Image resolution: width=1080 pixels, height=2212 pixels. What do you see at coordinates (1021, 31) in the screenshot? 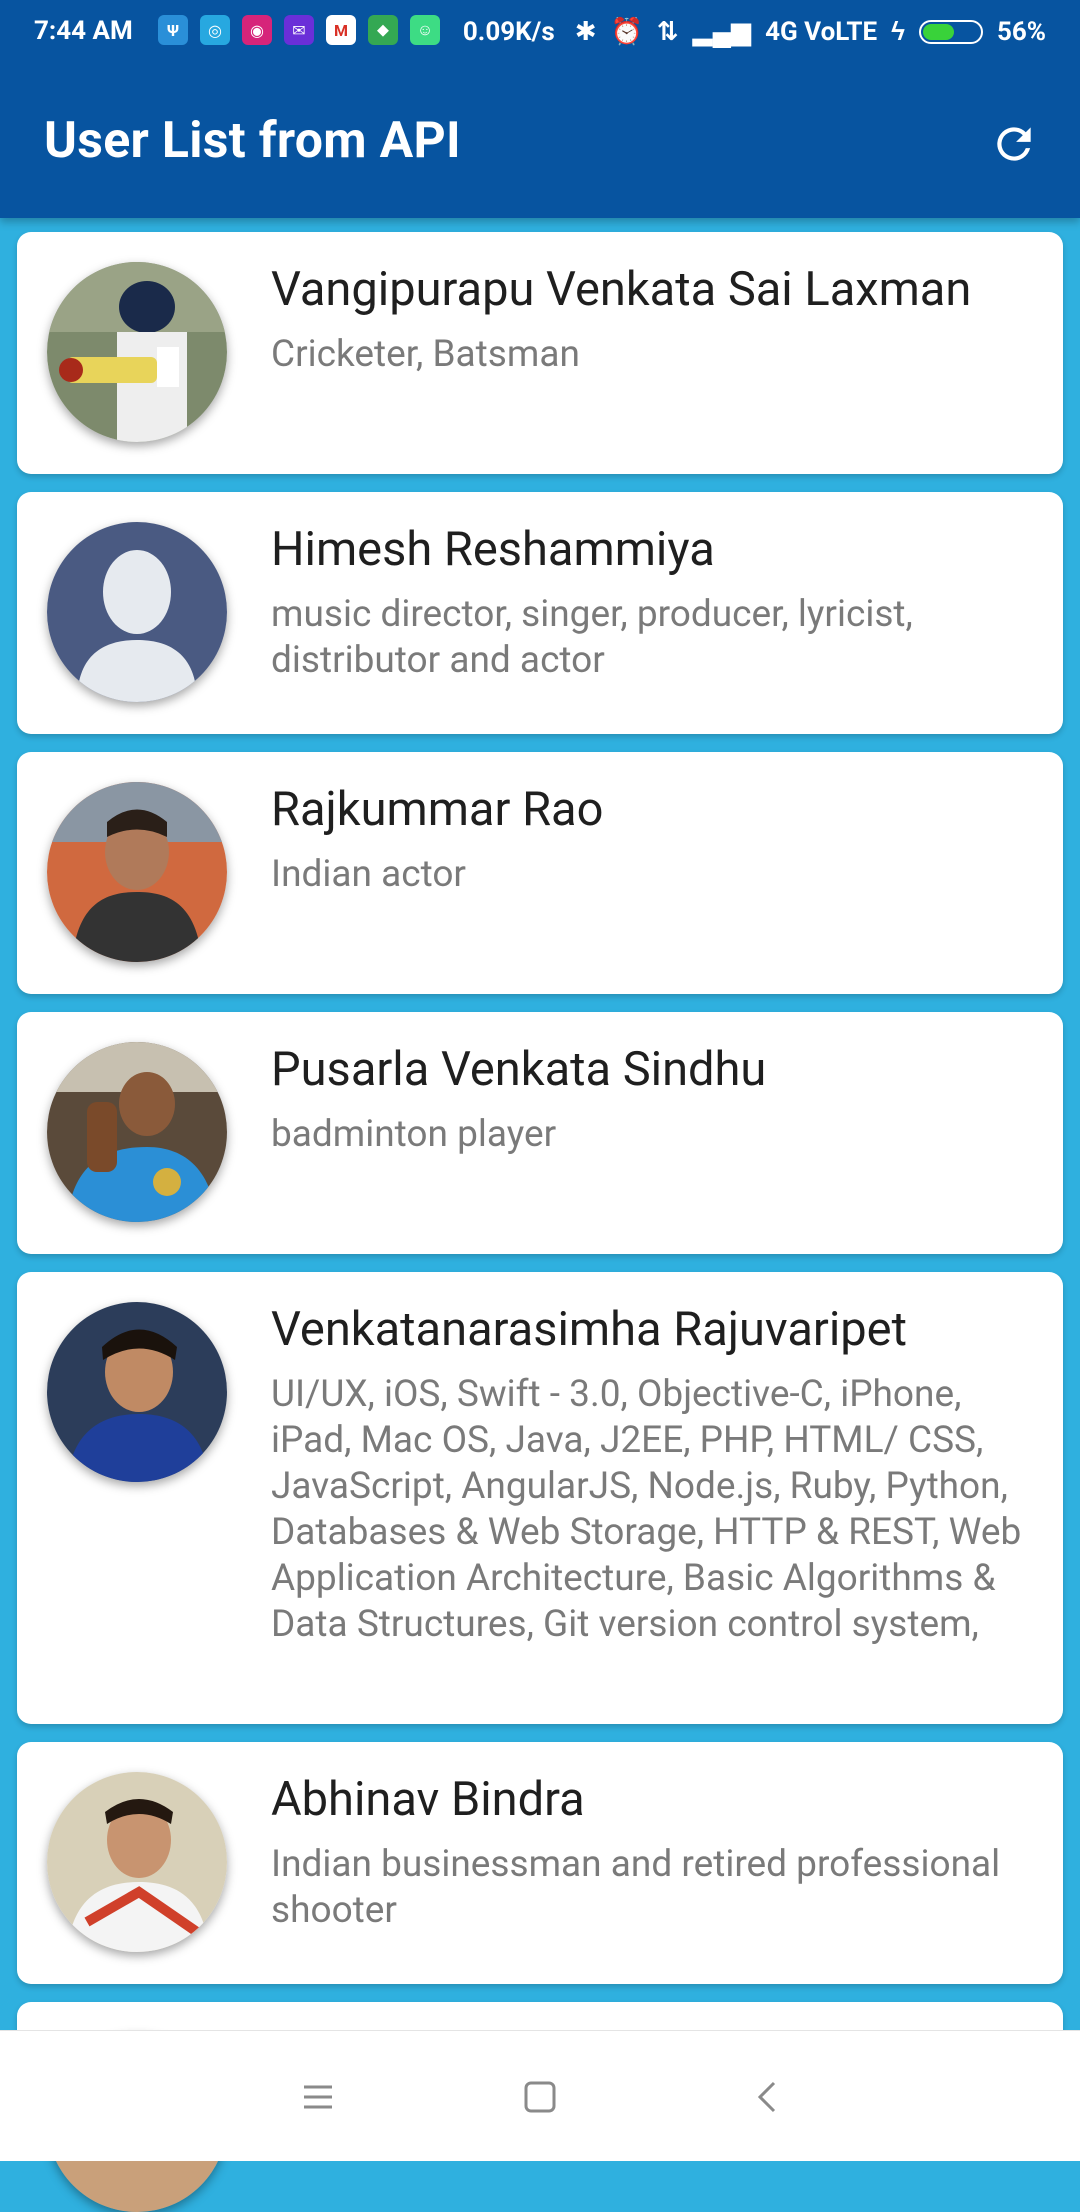
I see `battery-percent: 56%` at bounding box center [1021, 31].